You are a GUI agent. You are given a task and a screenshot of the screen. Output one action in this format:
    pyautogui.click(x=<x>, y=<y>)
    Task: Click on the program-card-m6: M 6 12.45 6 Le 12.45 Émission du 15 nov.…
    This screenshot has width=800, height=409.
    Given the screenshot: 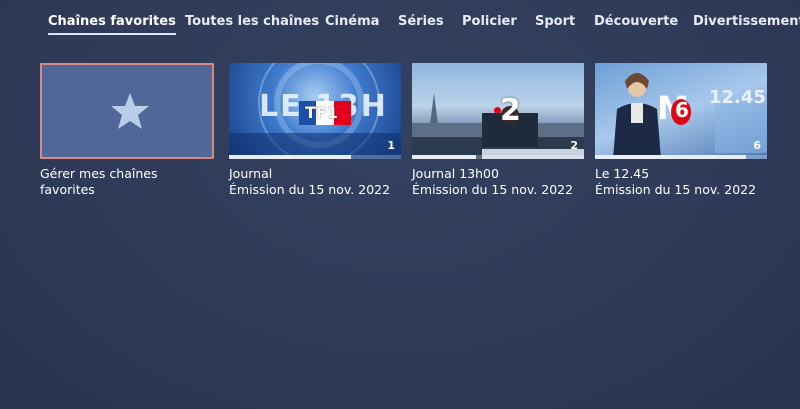 What is the action you would take?
    pyautogui.click(x=681, y=130)
    